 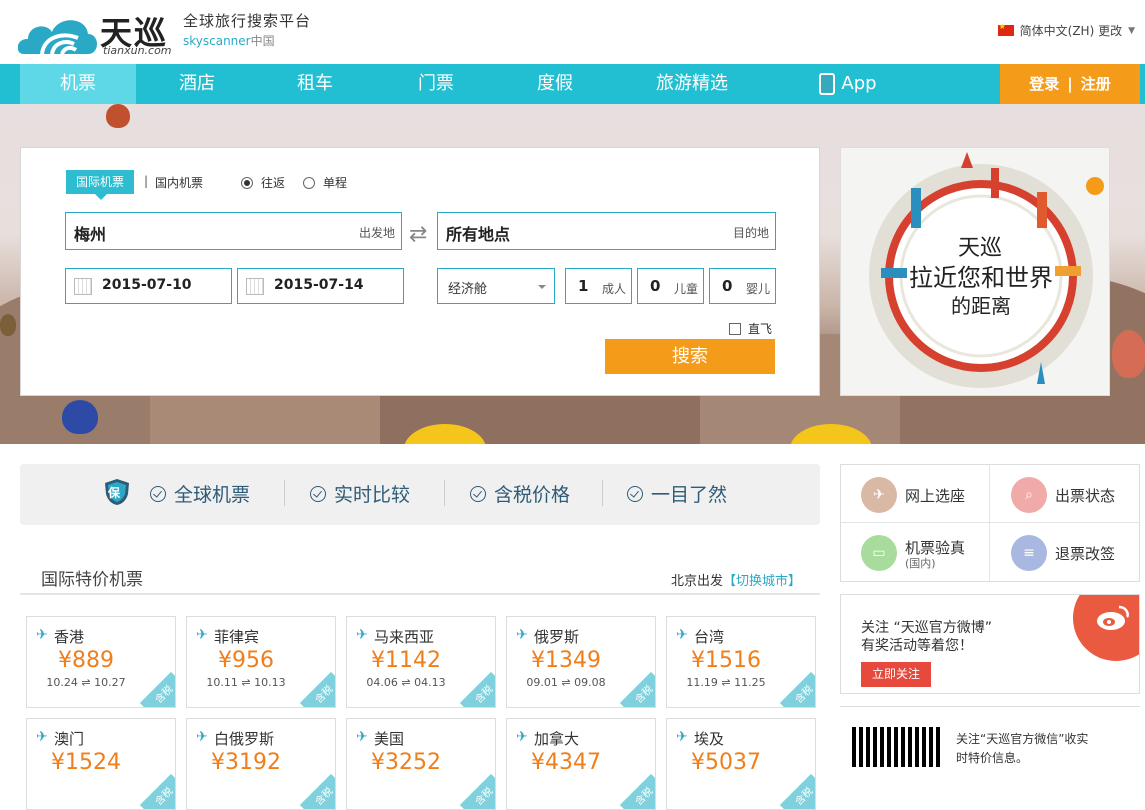 I want to click on deal-dates: 11.19 ⇌ 11.25, so click(x=726, y=682).